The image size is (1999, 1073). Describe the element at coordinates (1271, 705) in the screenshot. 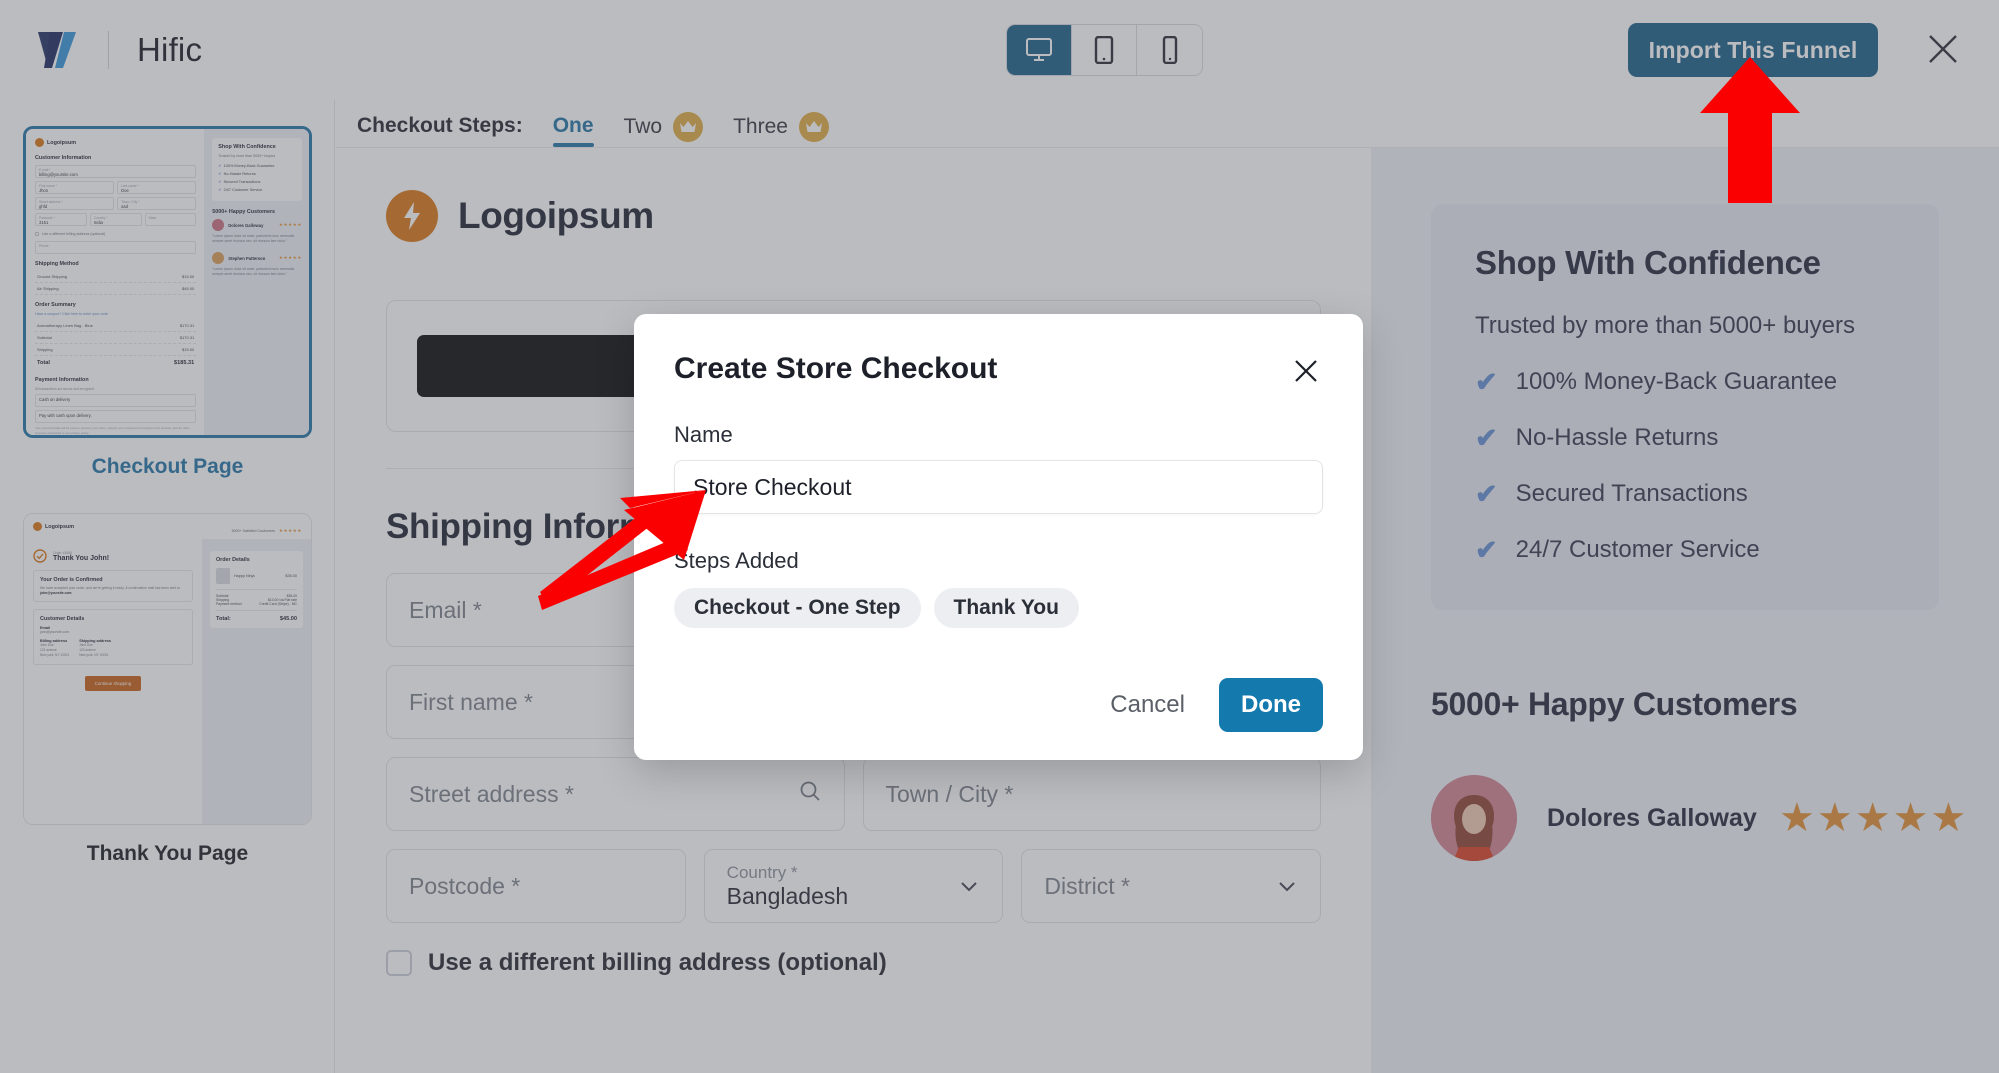

I see `done-button: Done` at that location.